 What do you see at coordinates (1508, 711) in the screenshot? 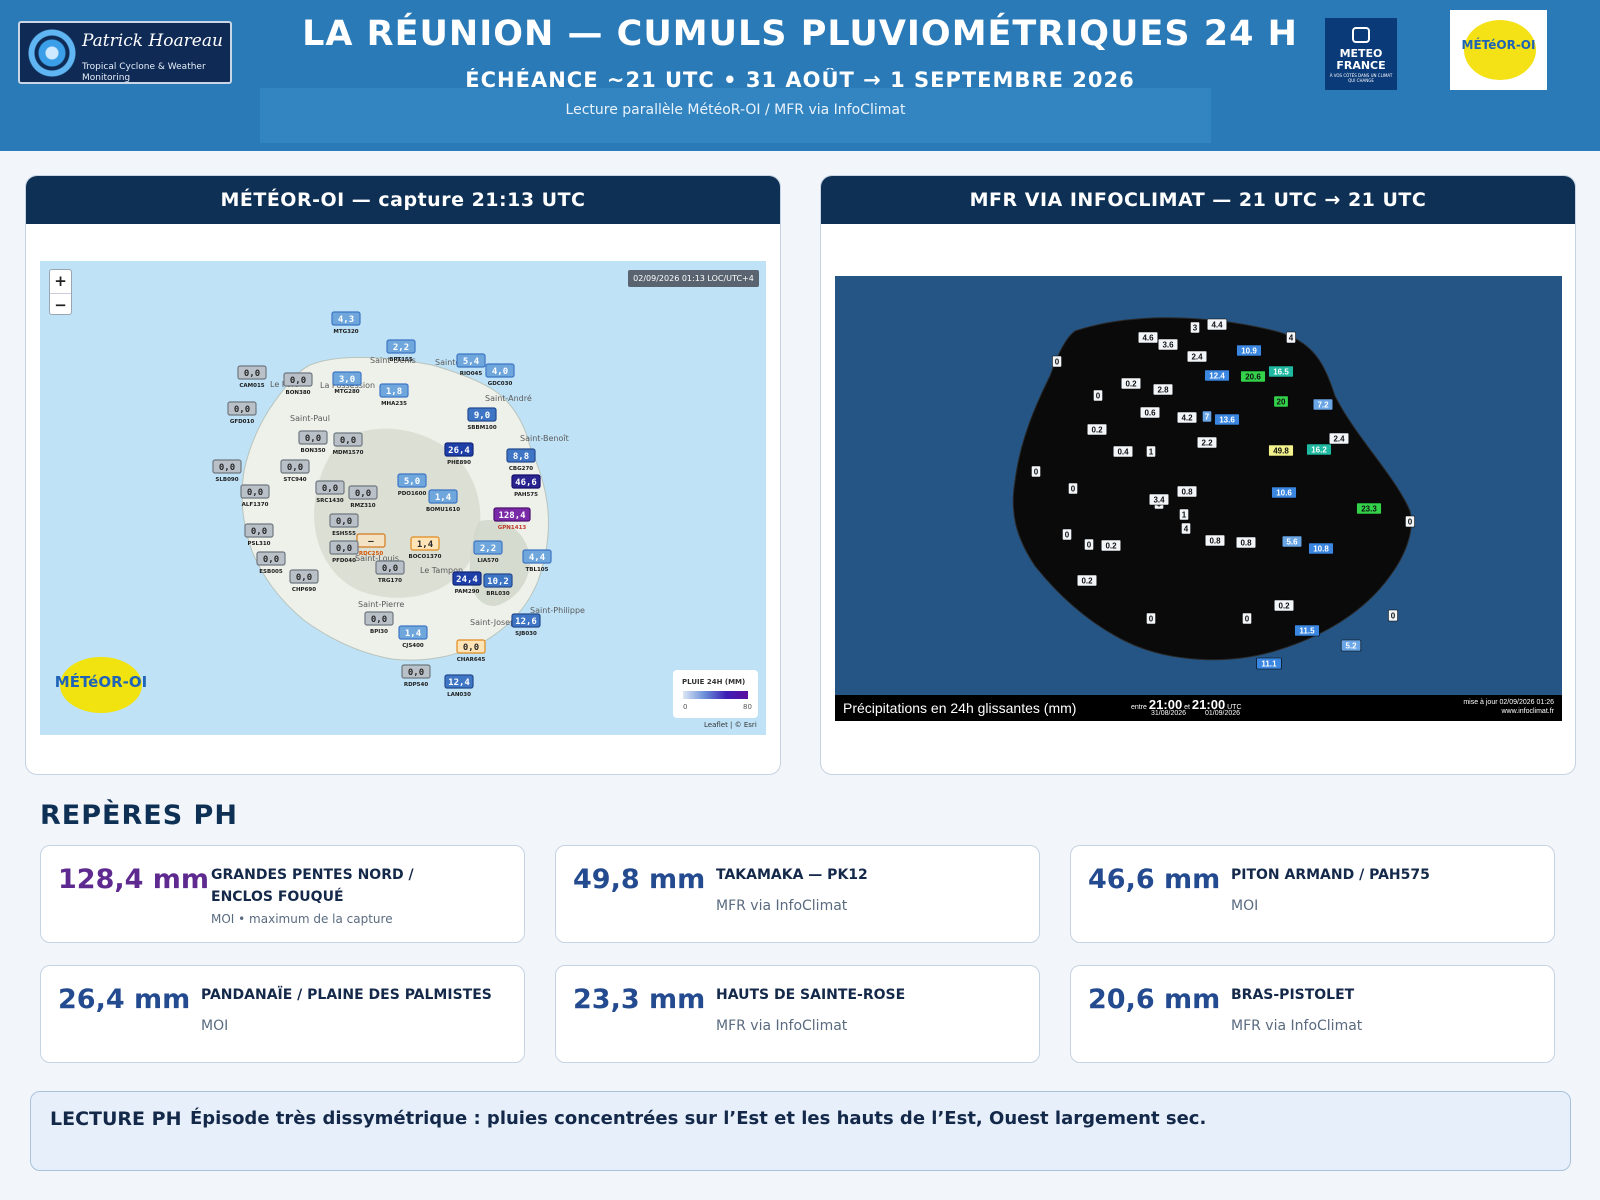
I see `infoclimat-site: www.infoclimat.fr` at bounding box center [1508, 711].